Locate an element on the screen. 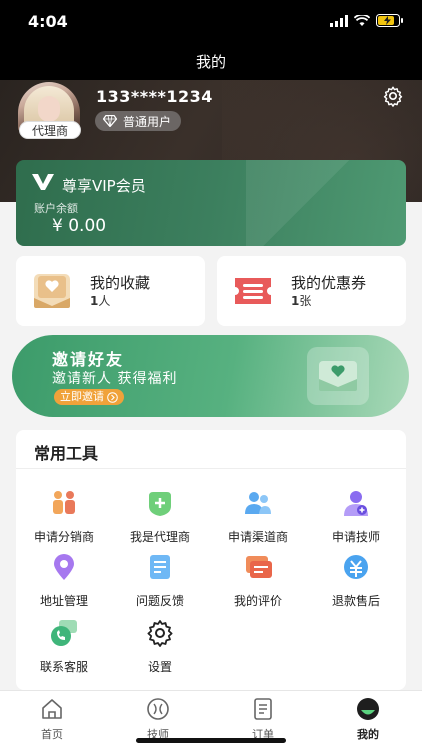  technician-tab-icon is located at coordinates (158, 709).